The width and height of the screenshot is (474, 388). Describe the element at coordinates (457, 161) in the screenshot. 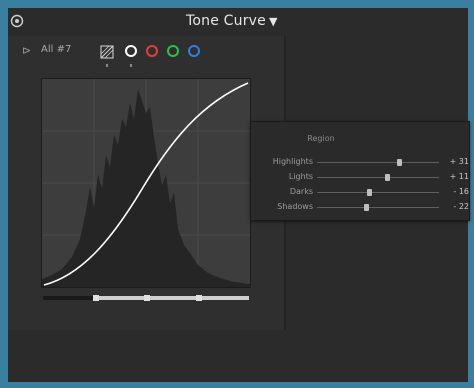

I see `highlights-value: + 31` at that location.